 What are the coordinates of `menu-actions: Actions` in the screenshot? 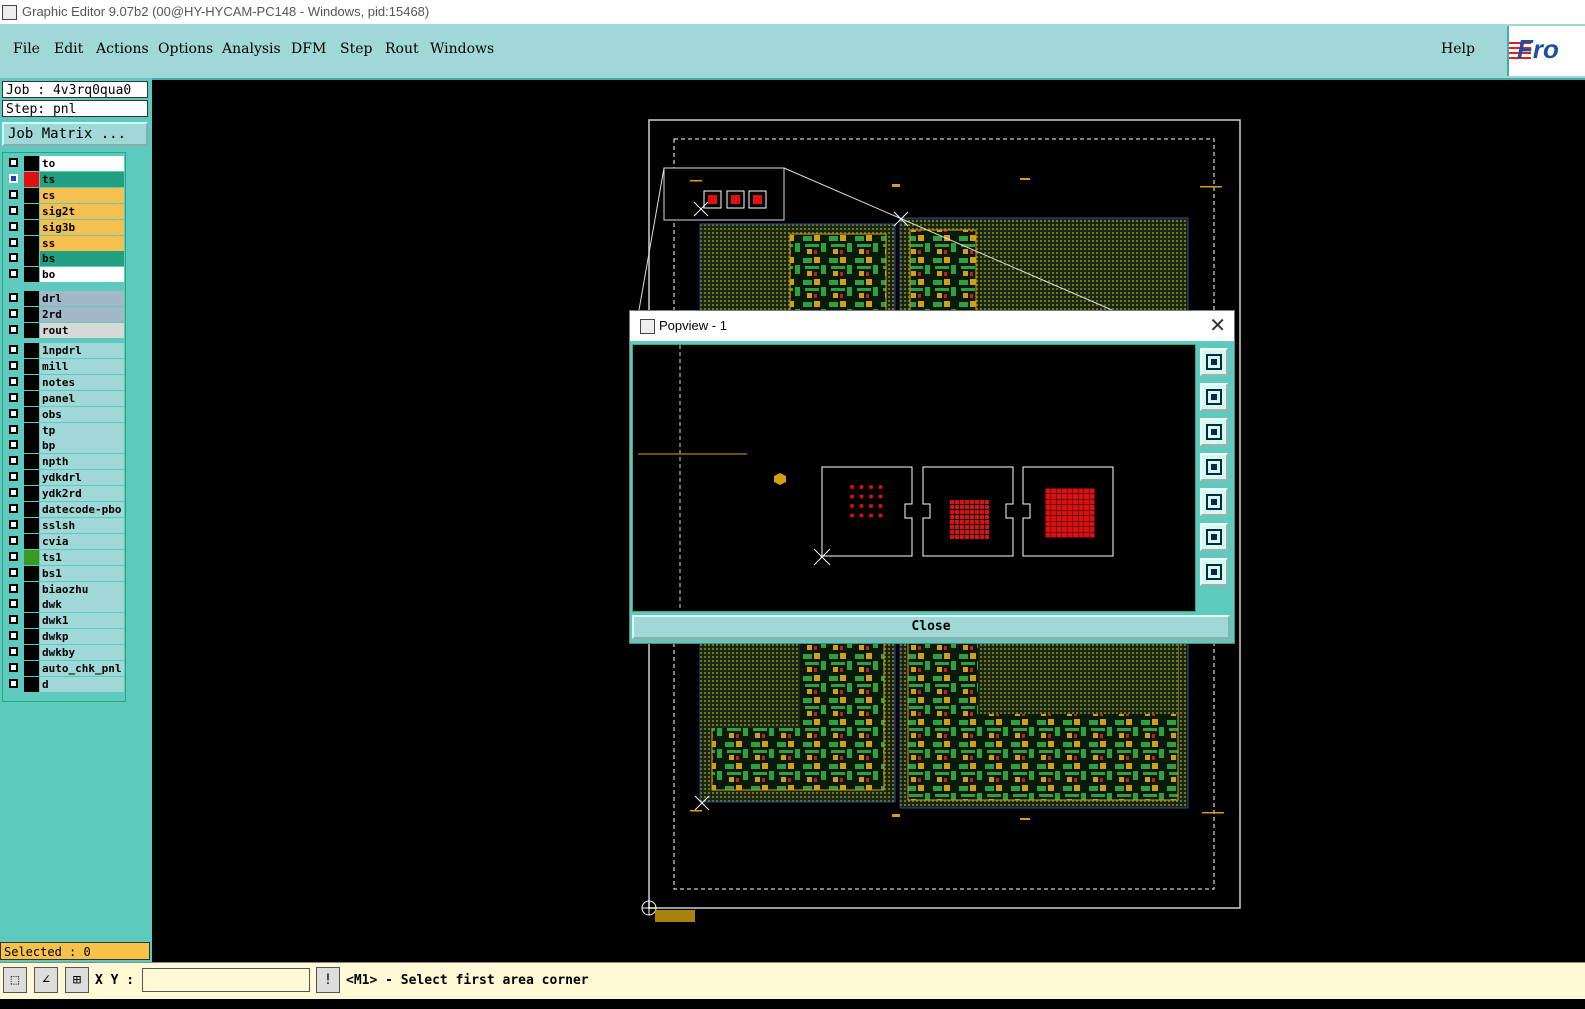 It's located at (122, 49).